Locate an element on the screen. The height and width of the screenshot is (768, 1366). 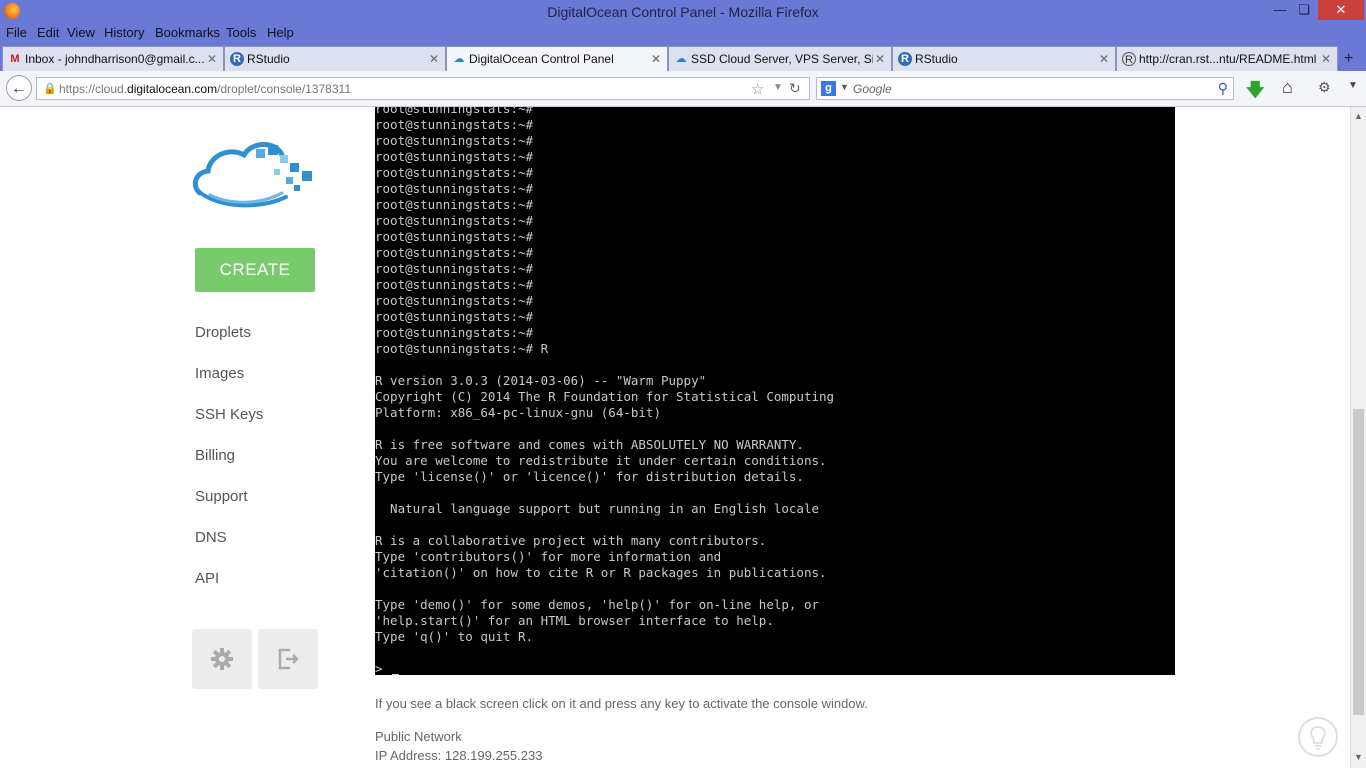
console-line: root@stunningstats:~# R is located at coordinates (462, 348).